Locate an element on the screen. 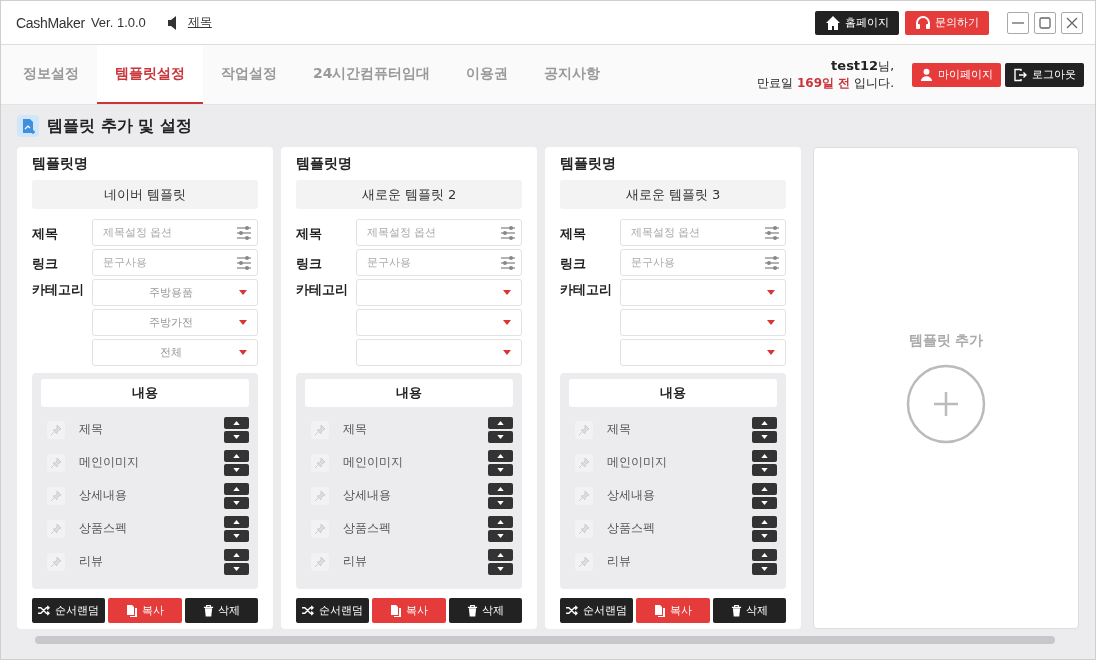  category-dropdown: 주방가전 is located at coordinates (175, 322).